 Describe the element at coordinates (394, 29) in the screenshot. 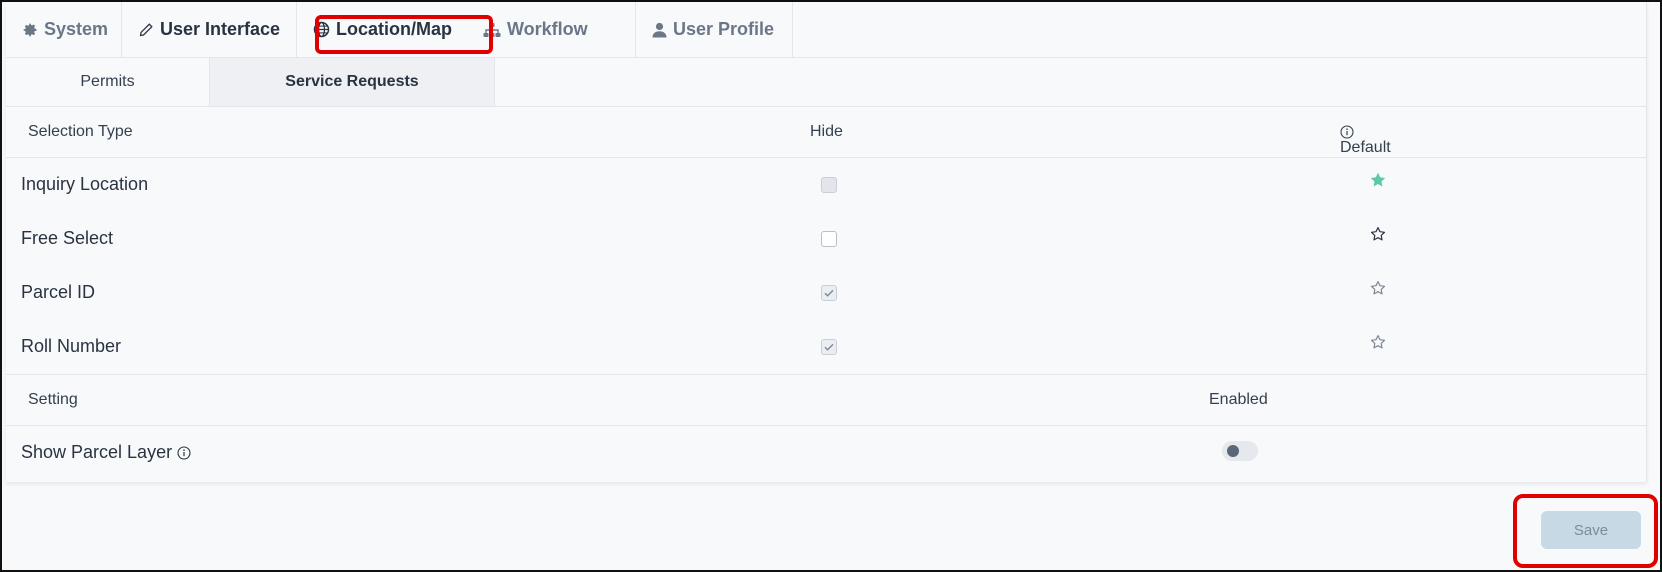

I see `tab-location-map-label: Location/Map` at that location.